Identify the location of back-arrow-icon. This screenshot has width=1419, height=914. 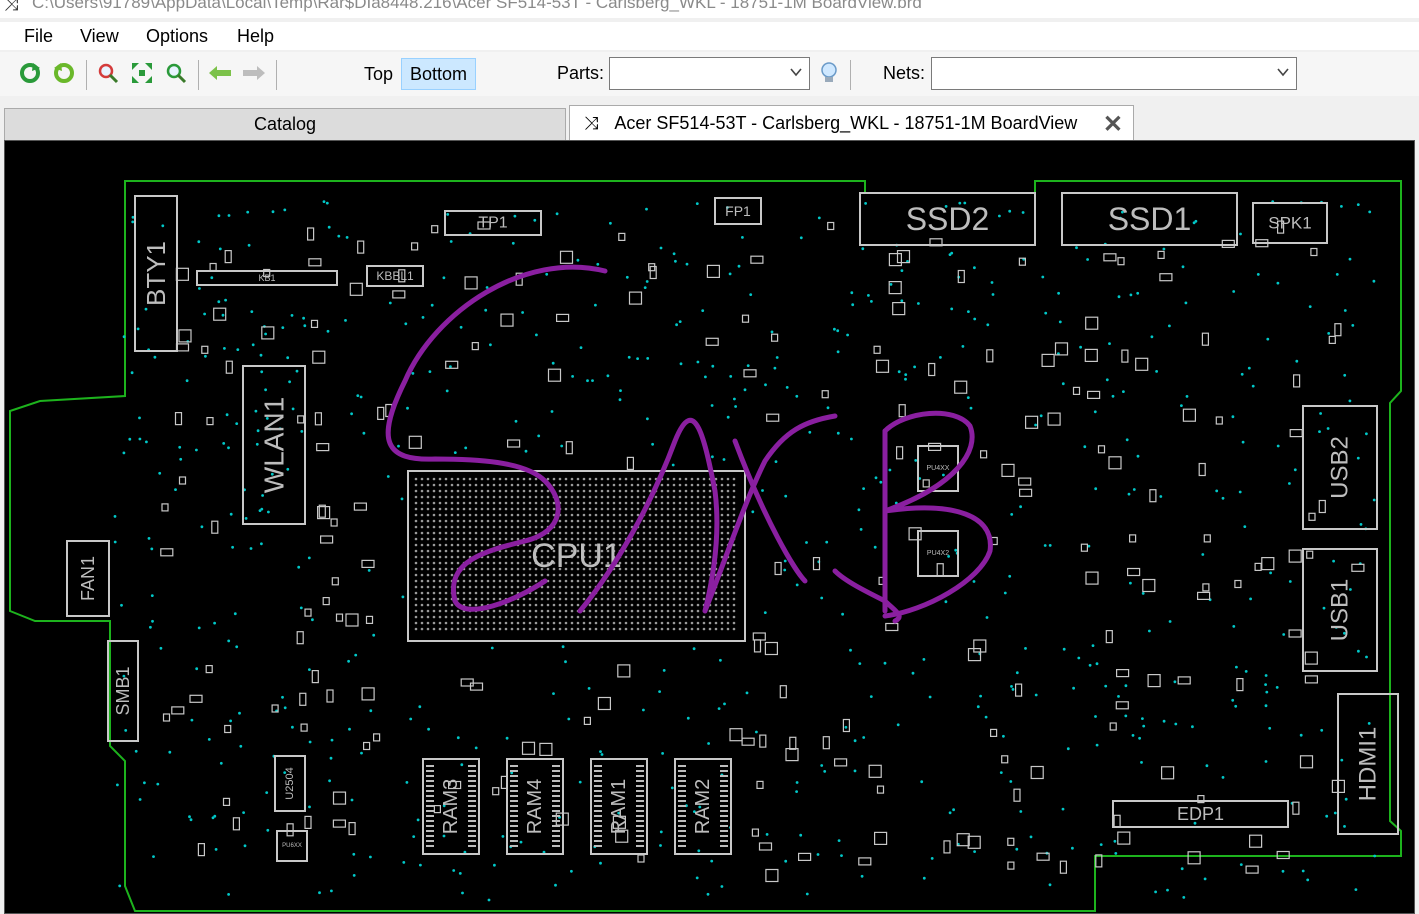
(220, 73).